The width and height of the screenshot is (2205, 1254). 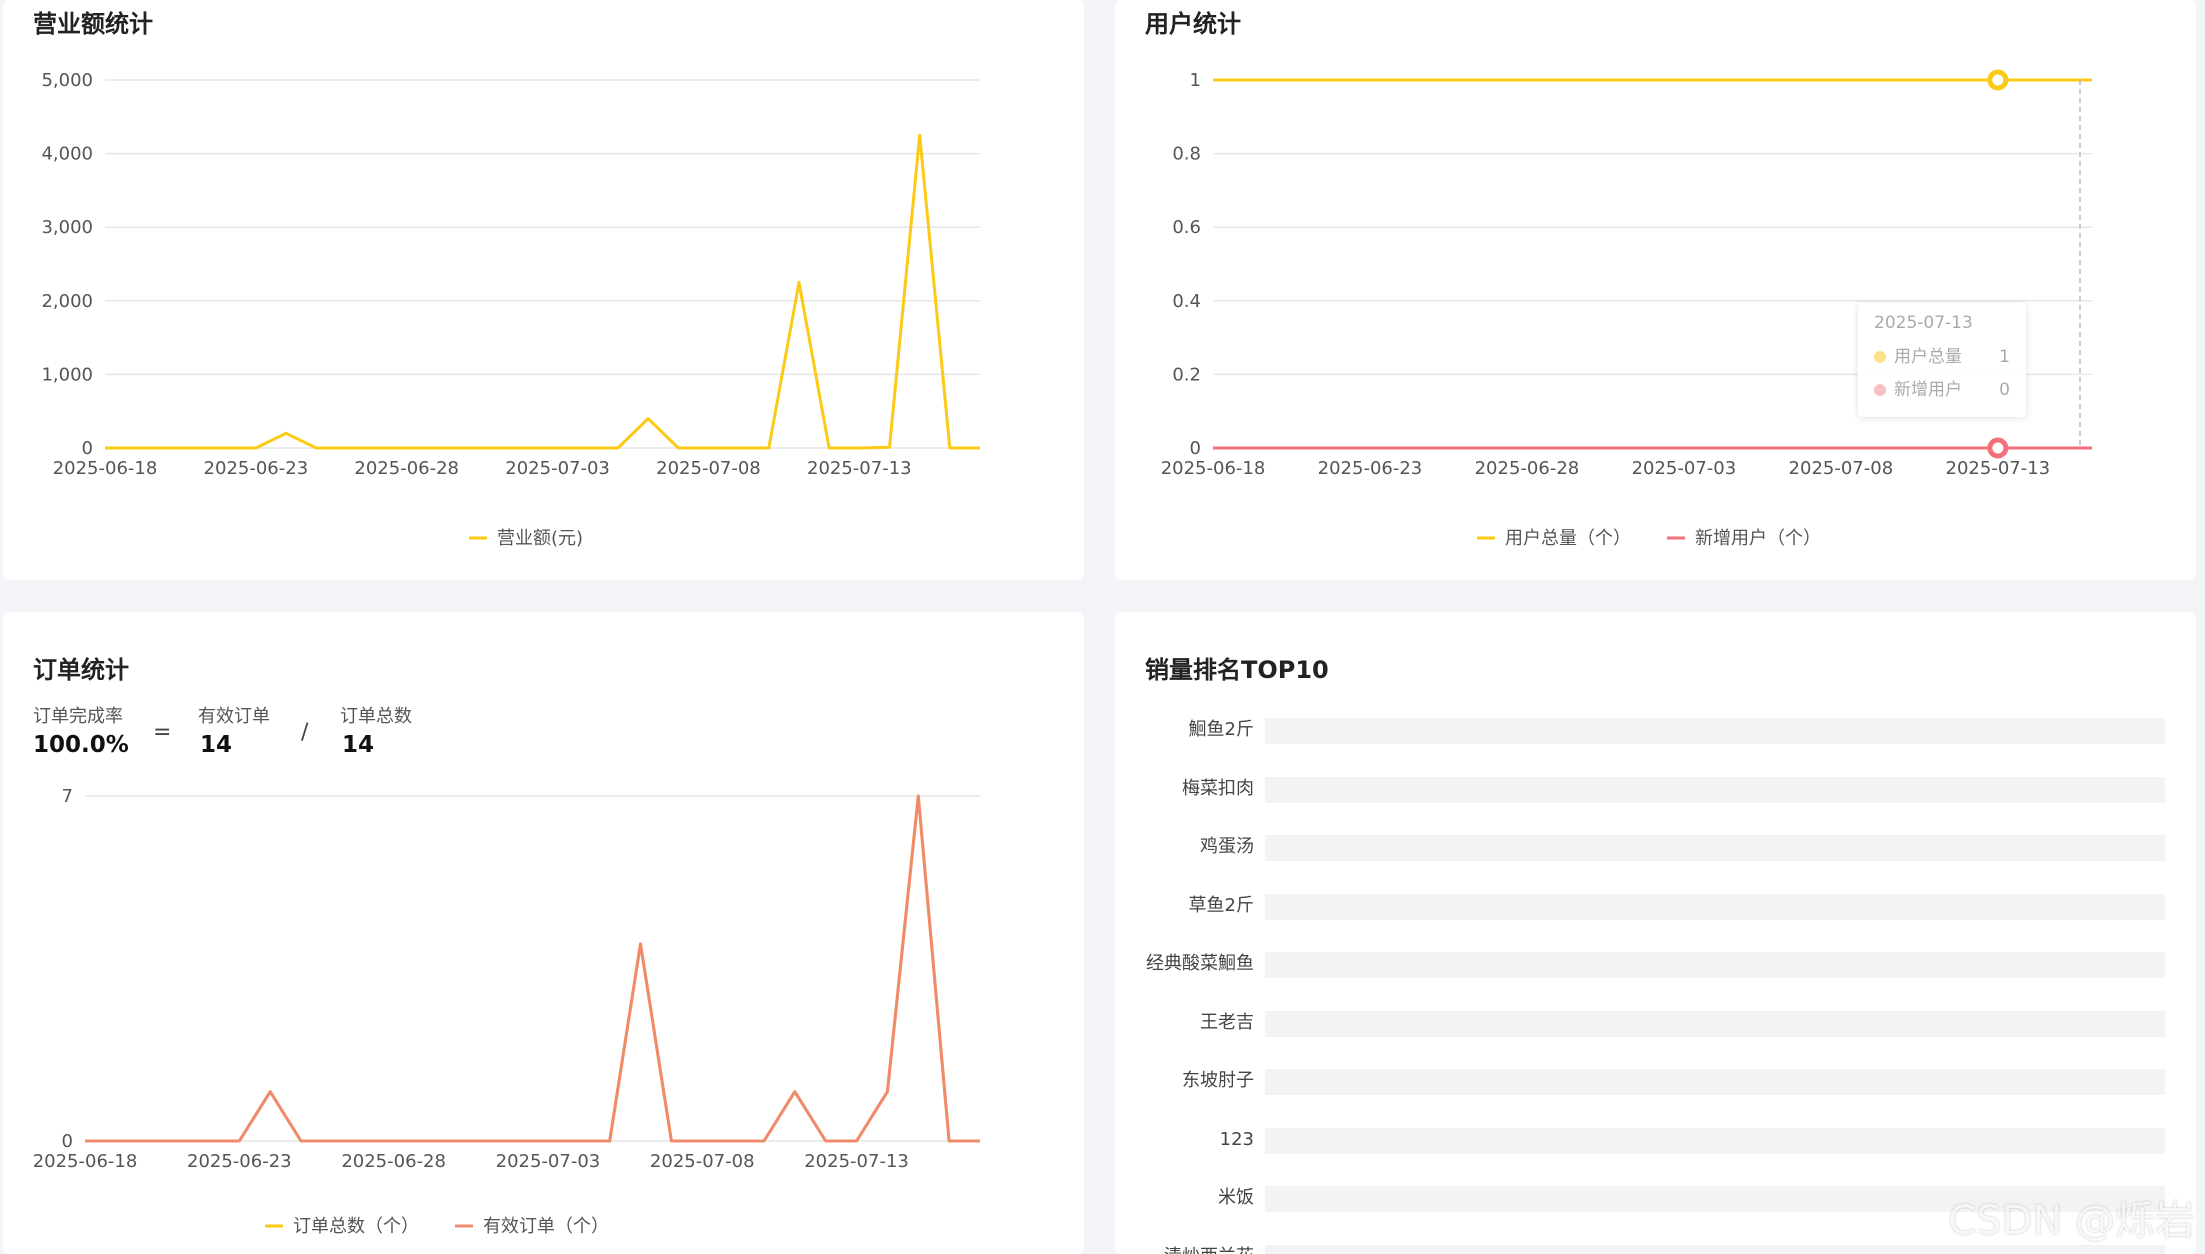 I want to click on y-tick-label: 0.6, so click(x=1186, y=227).